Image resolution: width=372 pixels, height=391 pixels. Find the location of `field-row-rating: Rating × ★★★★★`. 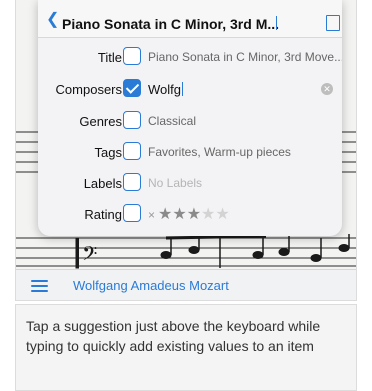

field-row-rating: Rating × ★★★★★ is located at coordinates (190, 214).